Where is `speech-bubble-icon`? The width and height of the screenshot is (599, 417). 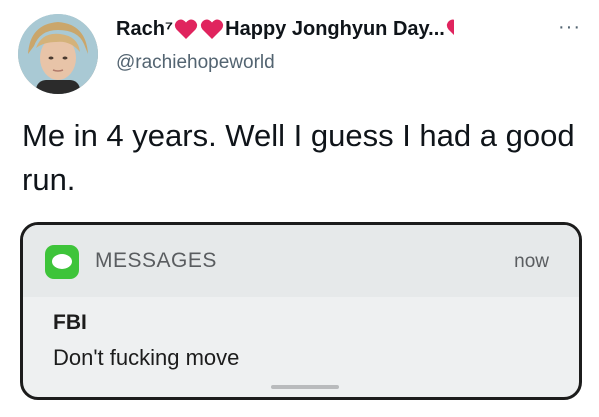 speech-bubble-icon is located at coordinates (62, 261).